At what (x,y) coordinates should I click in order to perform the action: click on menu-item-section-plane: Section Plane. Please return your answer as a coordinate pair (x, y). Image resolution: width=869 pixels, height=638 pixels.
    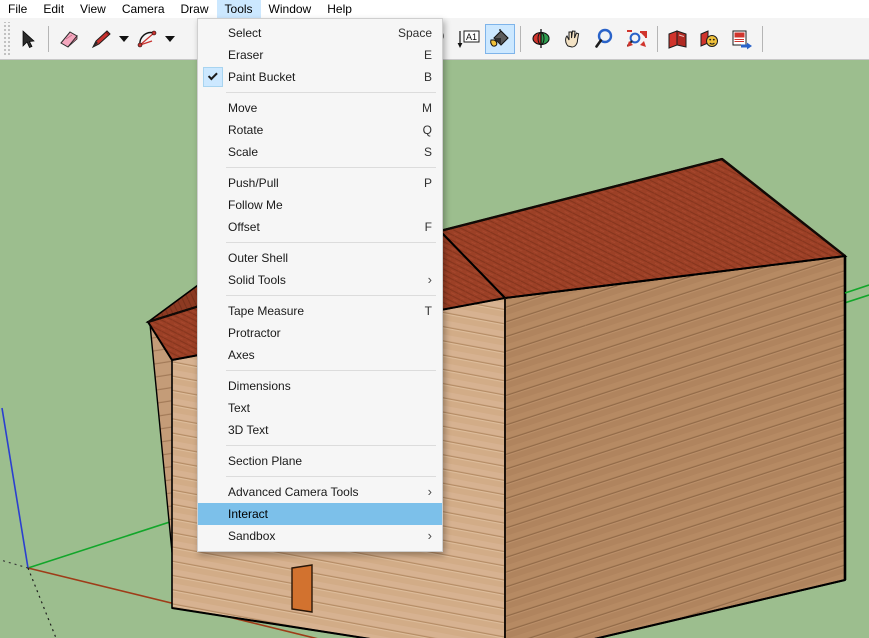
    Looking at the image, I should click on (320, 461).